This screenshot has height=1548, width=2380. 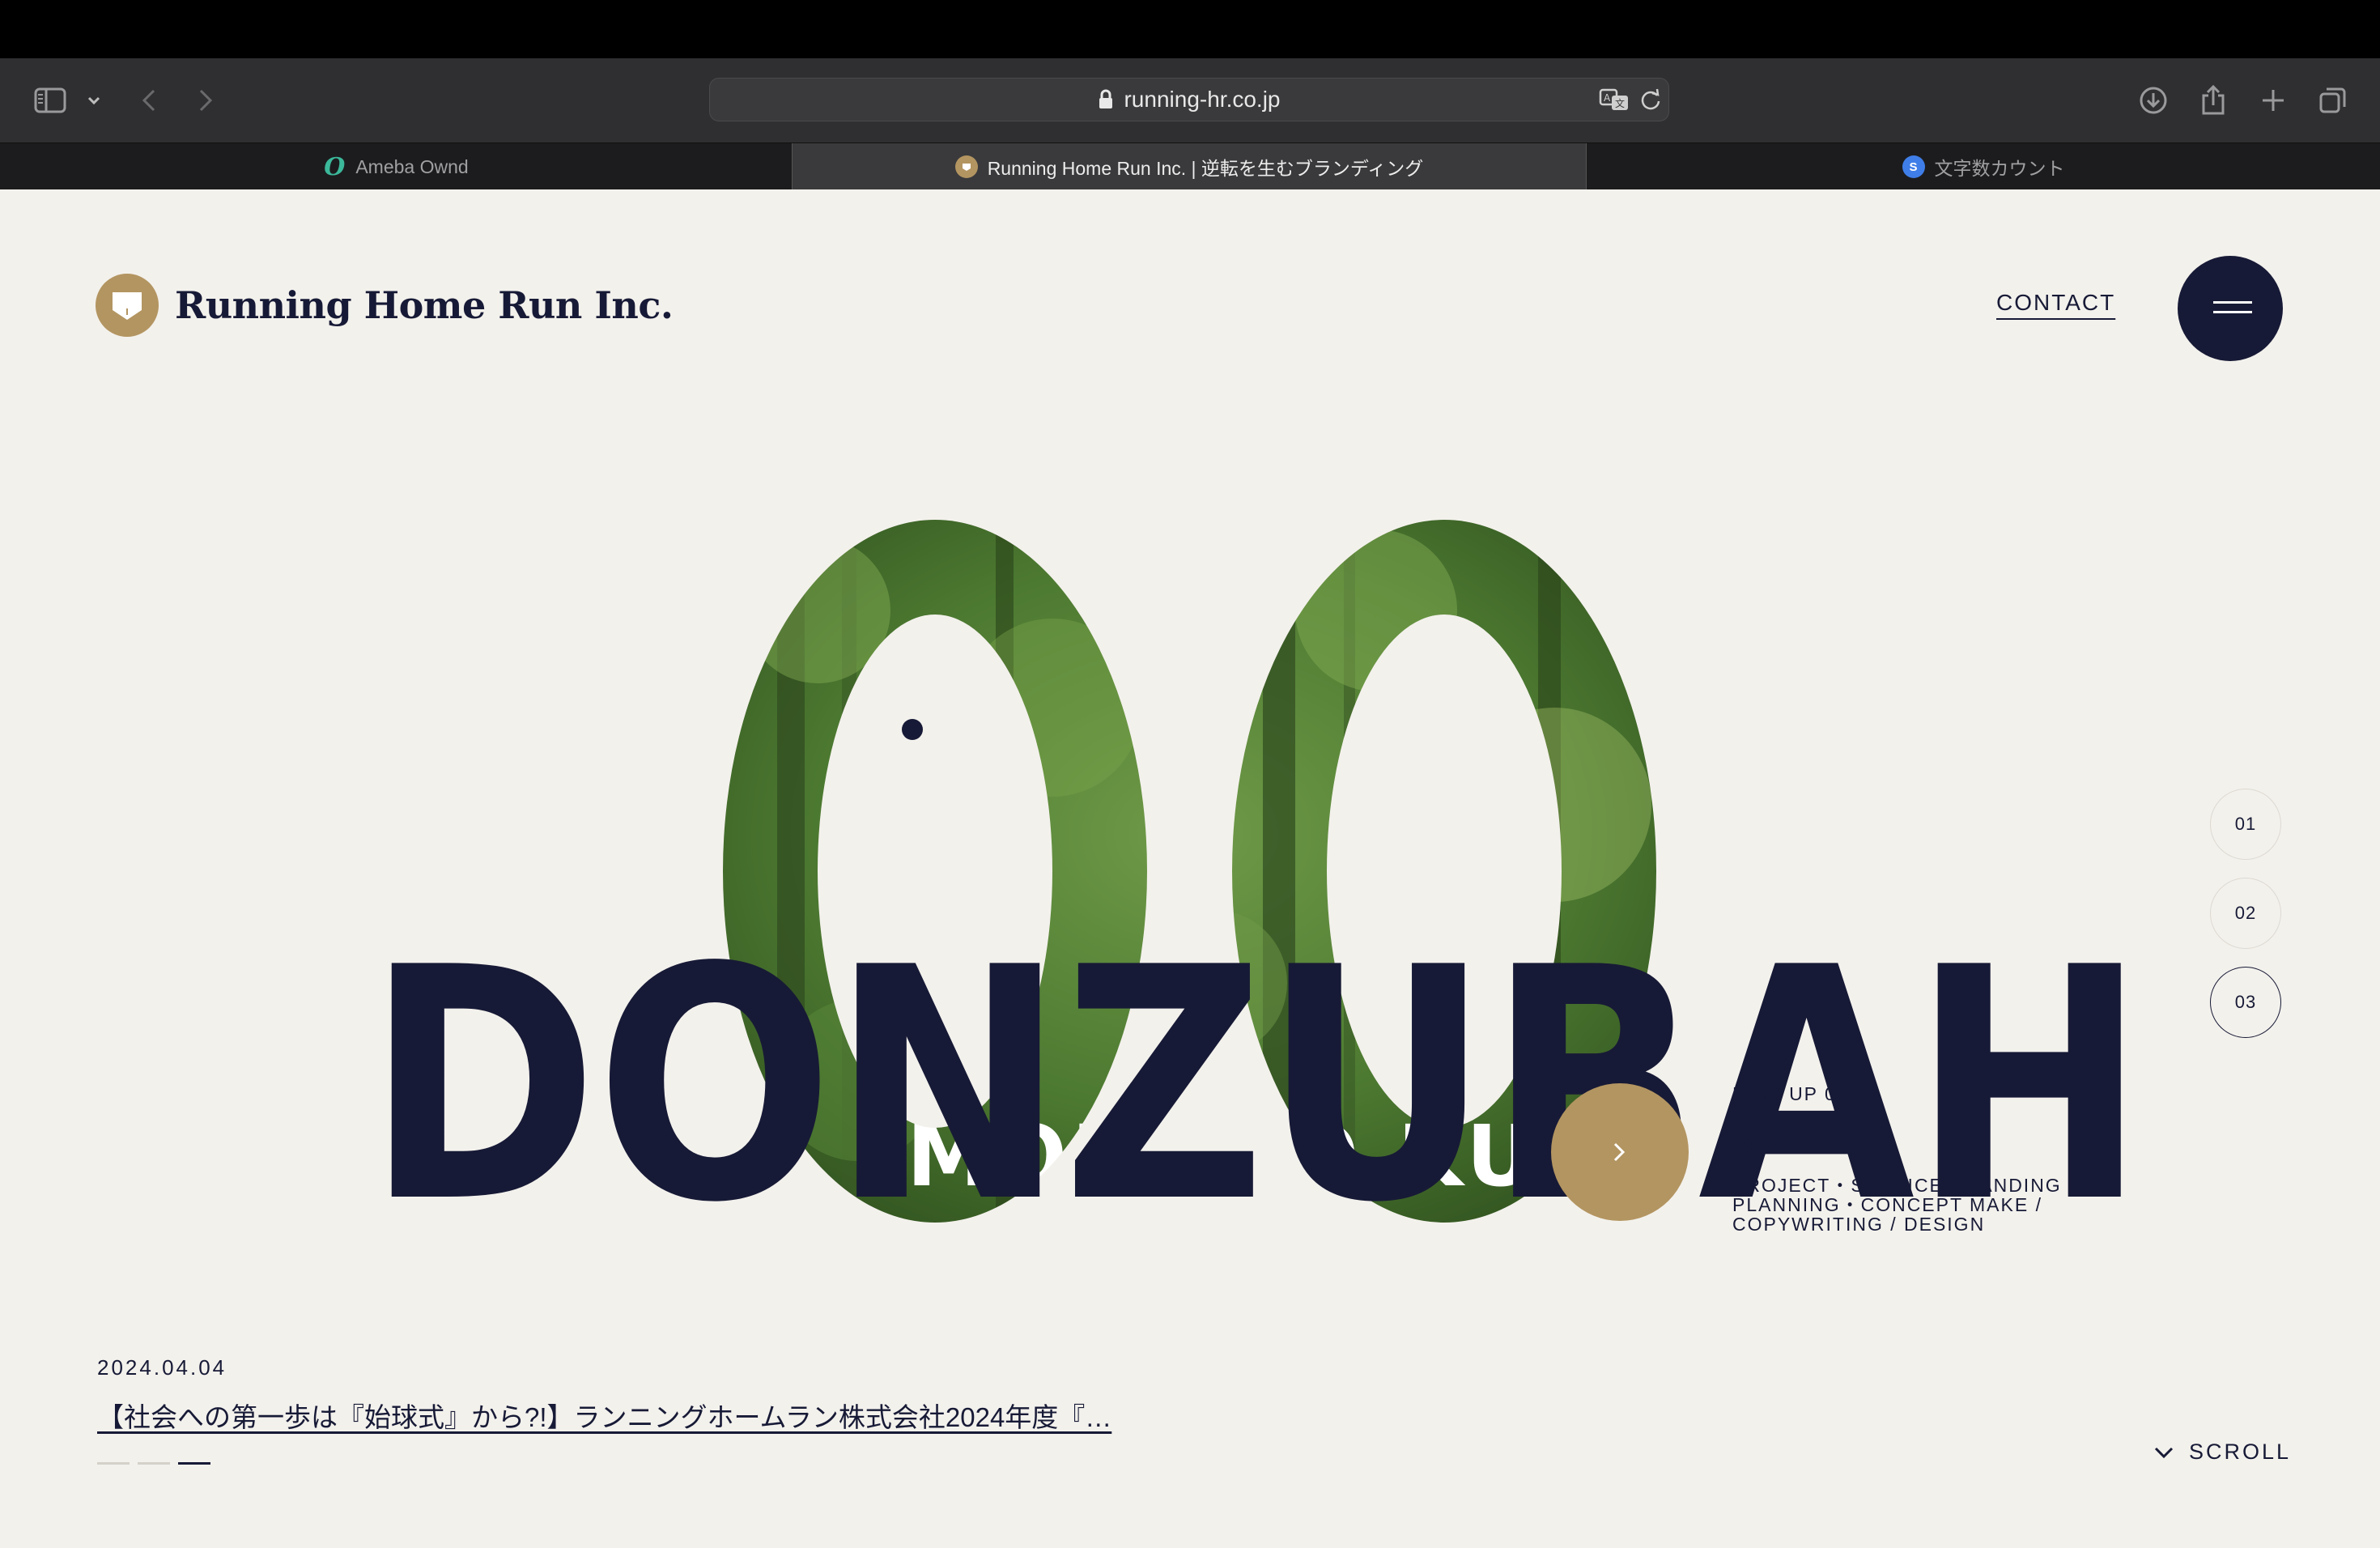 I want to click on download-icon, so click(x=2154, y=100).